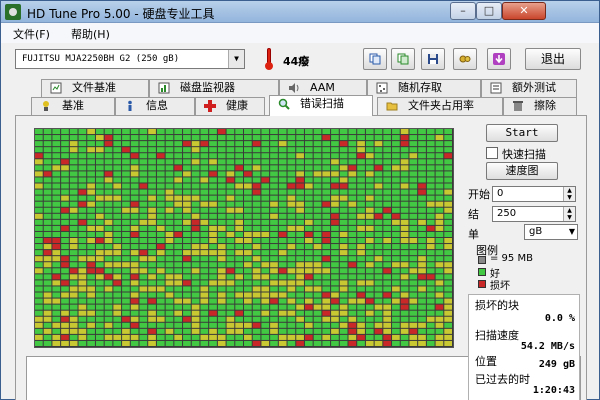  I want to click on tab-random-access: 随机存取, so click(424, 88).